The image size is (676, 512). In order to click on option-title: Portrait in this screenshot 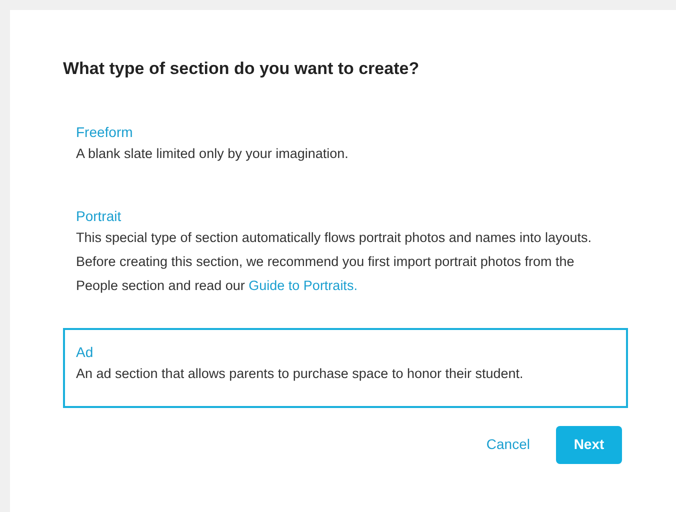, I will do `click(99, 216)`.